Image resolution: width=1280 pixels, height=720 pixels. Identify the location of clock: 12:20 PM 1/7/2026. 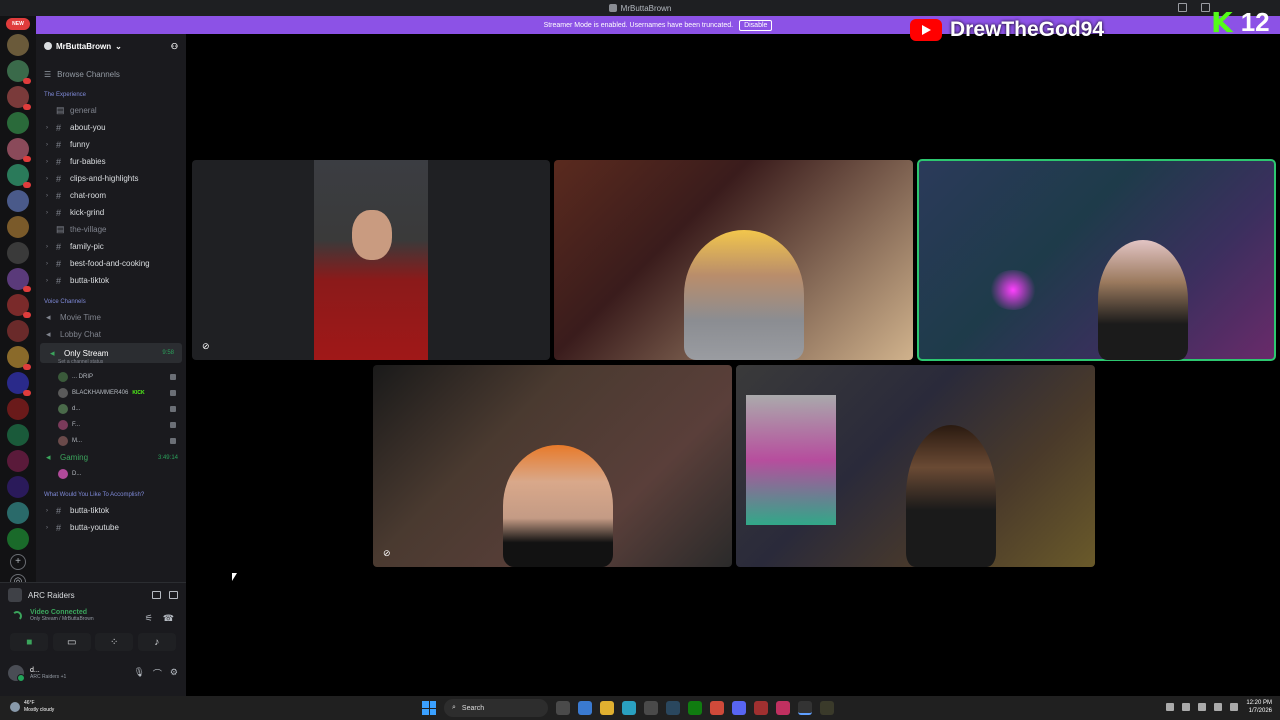
(1259, 707).